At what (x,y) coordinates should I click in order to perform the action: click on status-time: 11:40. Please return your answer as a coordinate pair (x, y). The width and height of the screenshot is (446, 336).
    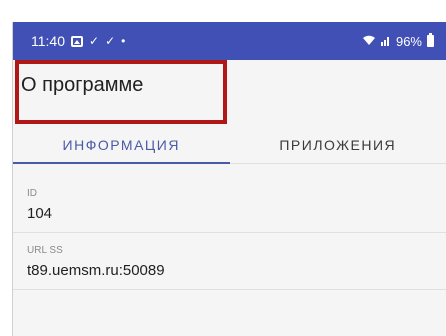
    Looking at the image, I should click on (48, 41).